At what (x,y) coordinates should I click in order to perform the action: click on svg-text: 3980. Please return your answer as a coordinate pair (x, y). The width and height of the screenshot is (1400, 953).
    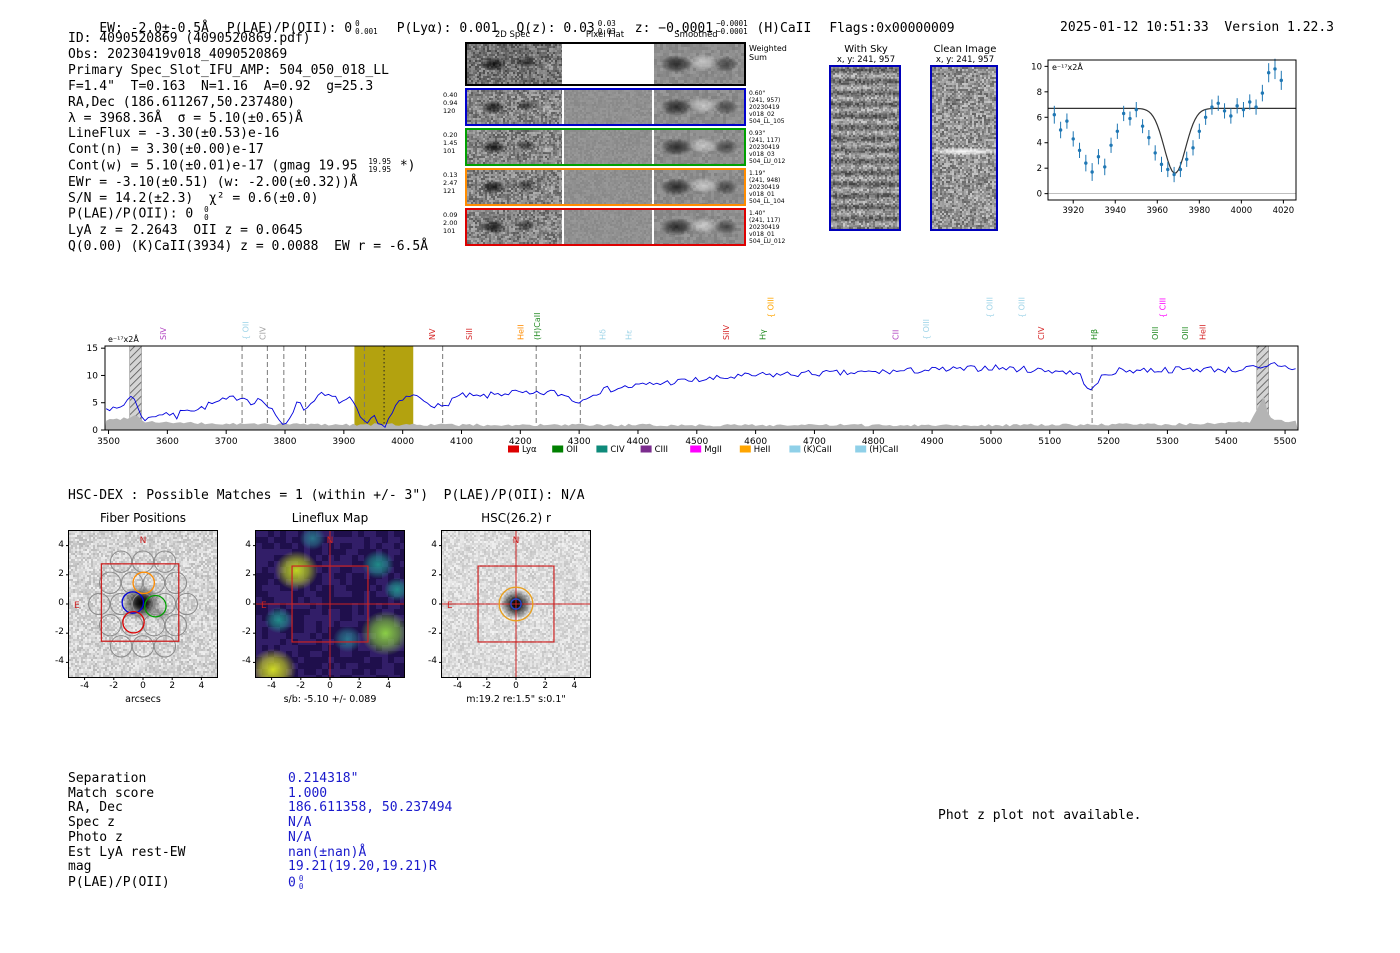
    Looking at the image, I should click on (1200, 211).